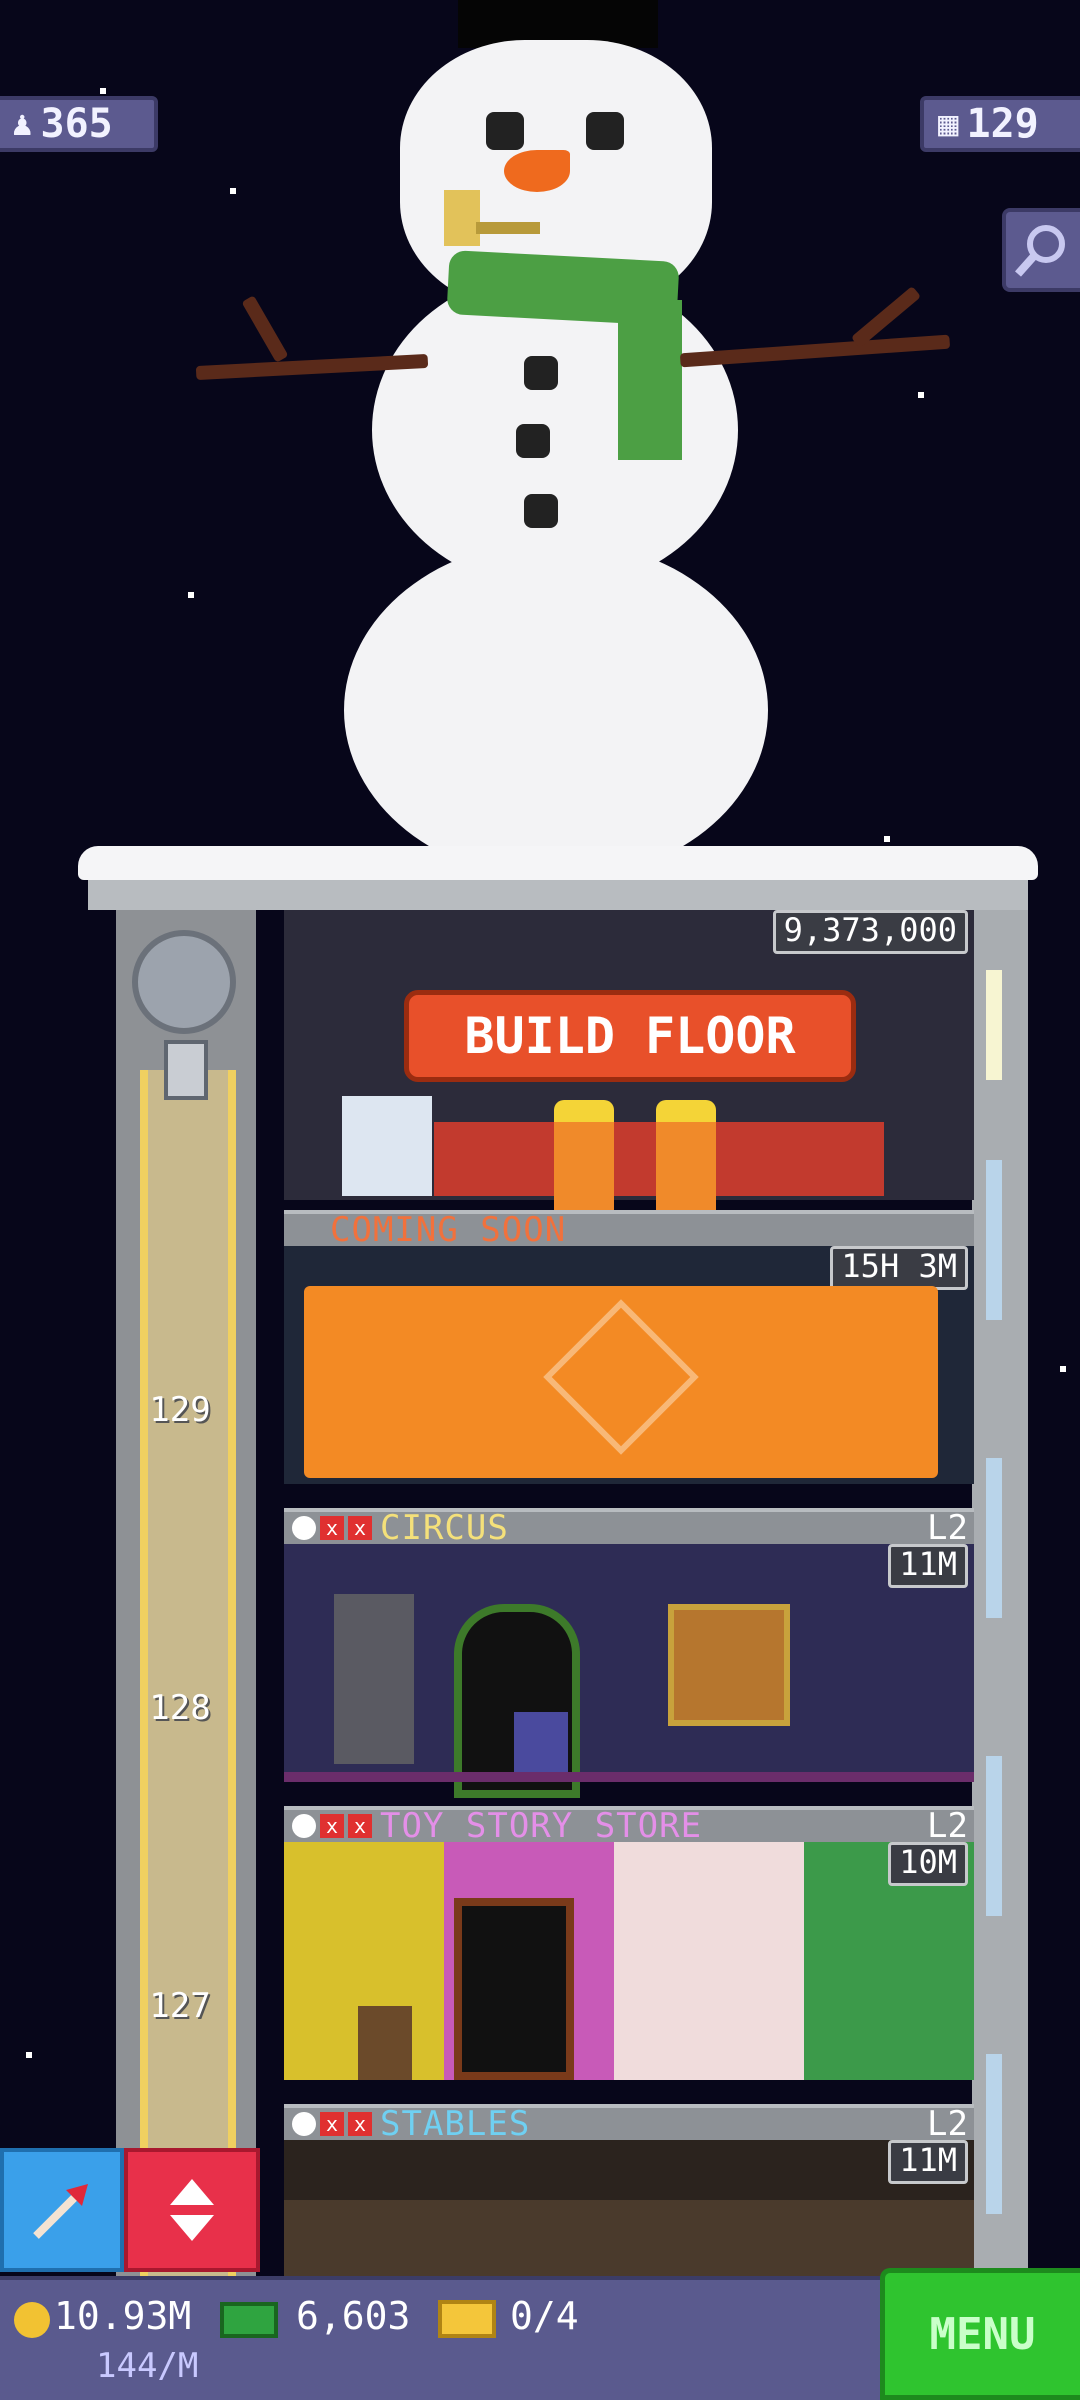  Describe the element at coordinates (123, 2316) in the screenshot. I see `coins-value: 10.93M` at that location.